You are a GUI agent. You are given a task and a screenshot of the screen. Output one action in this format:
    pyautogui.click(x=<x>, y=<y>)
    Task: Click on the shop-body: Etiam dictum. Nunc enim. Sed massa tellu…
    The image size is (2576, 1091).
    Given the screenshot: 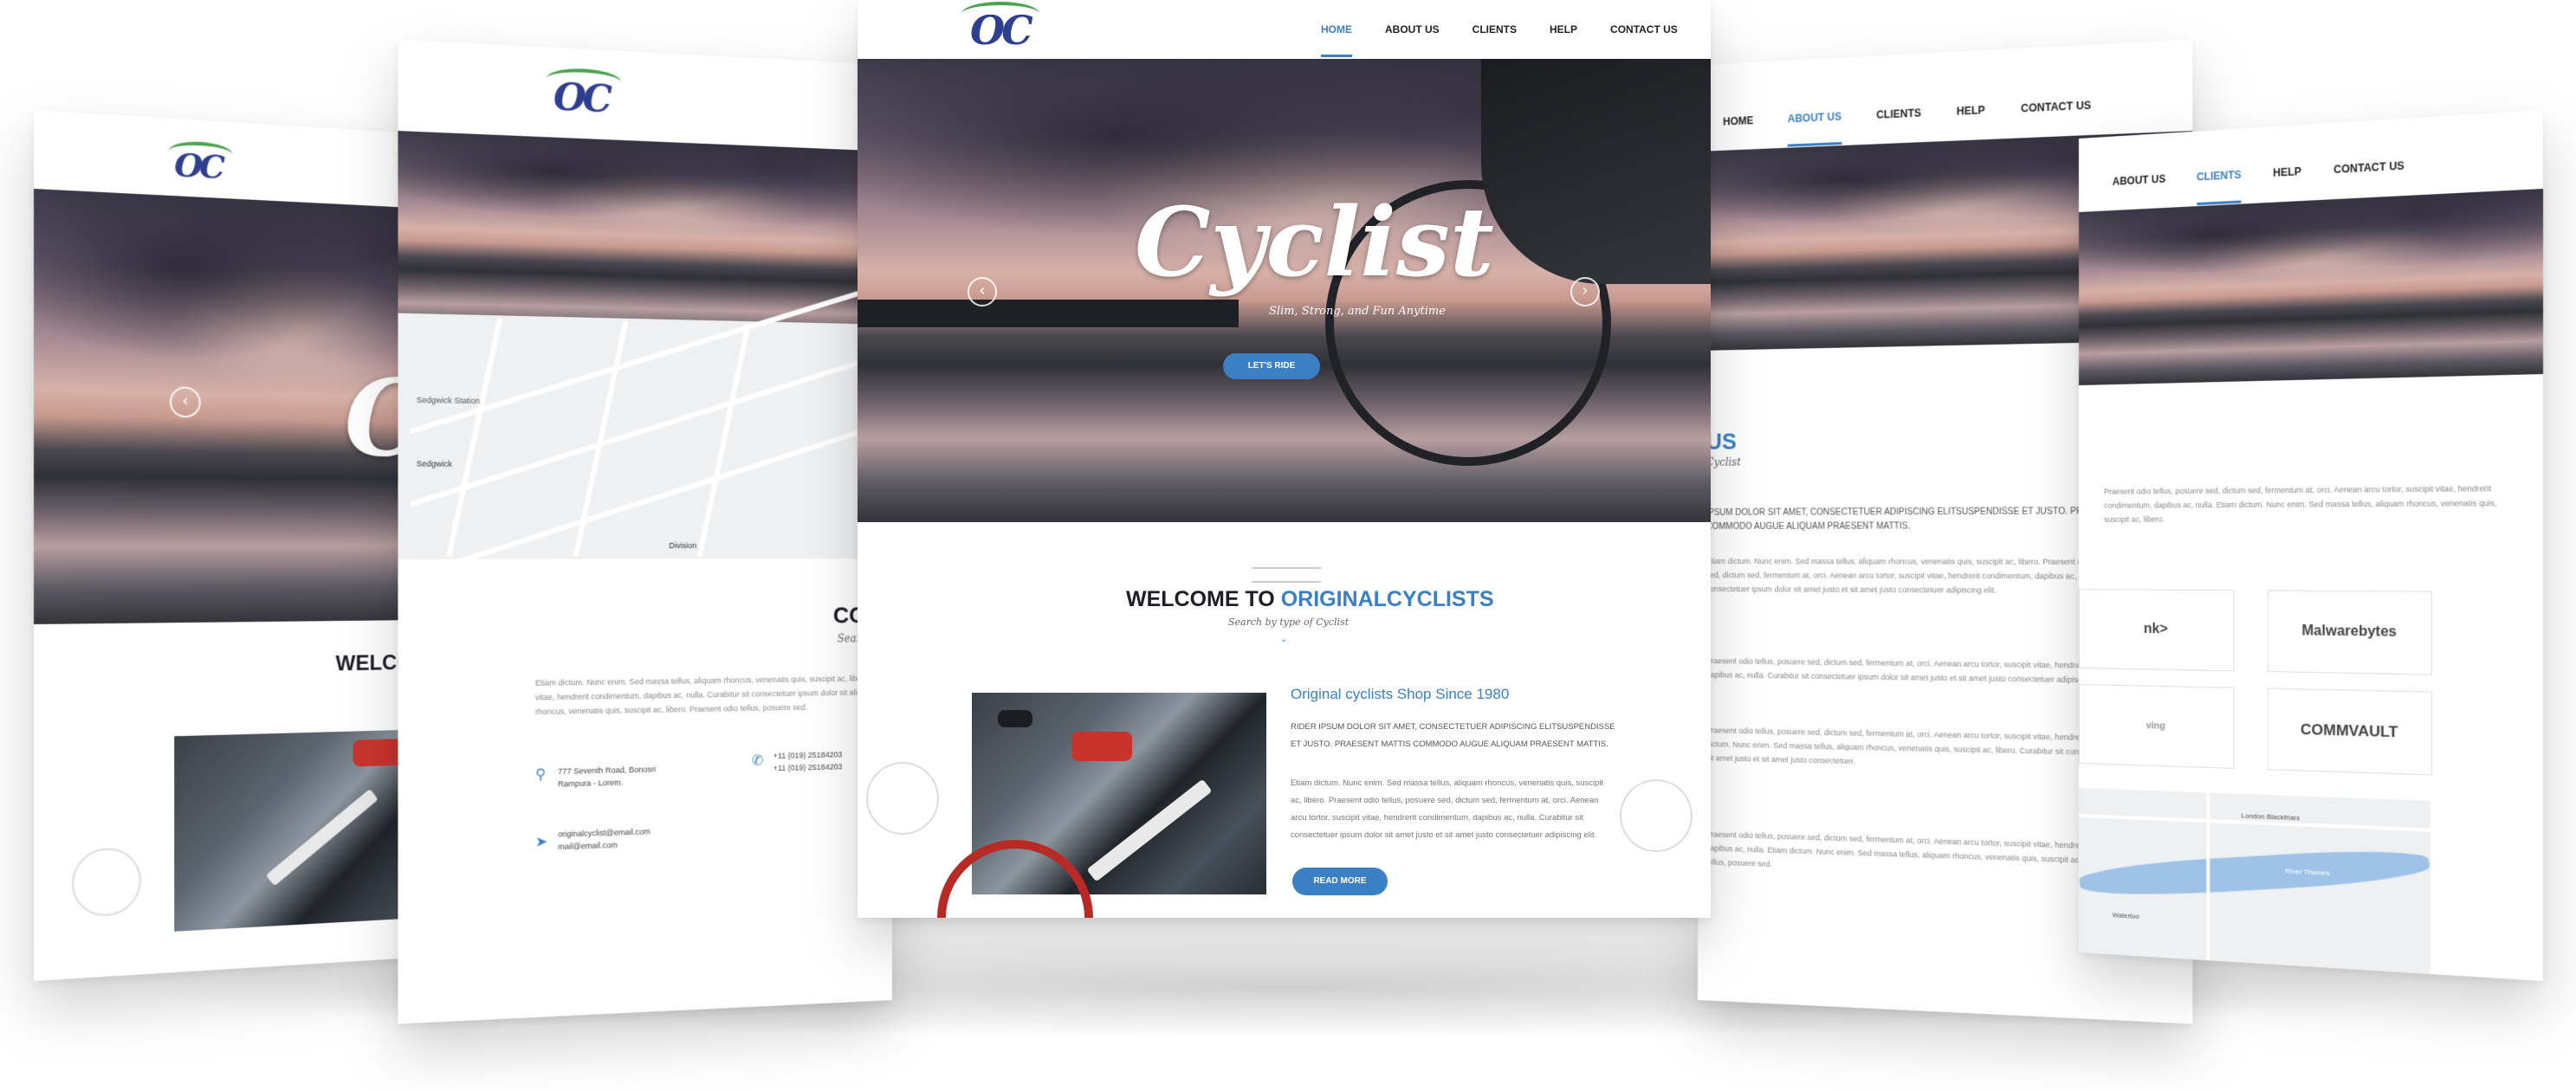 What is the action you would take?
    pyautogui.click(x=1447, y=809)
    